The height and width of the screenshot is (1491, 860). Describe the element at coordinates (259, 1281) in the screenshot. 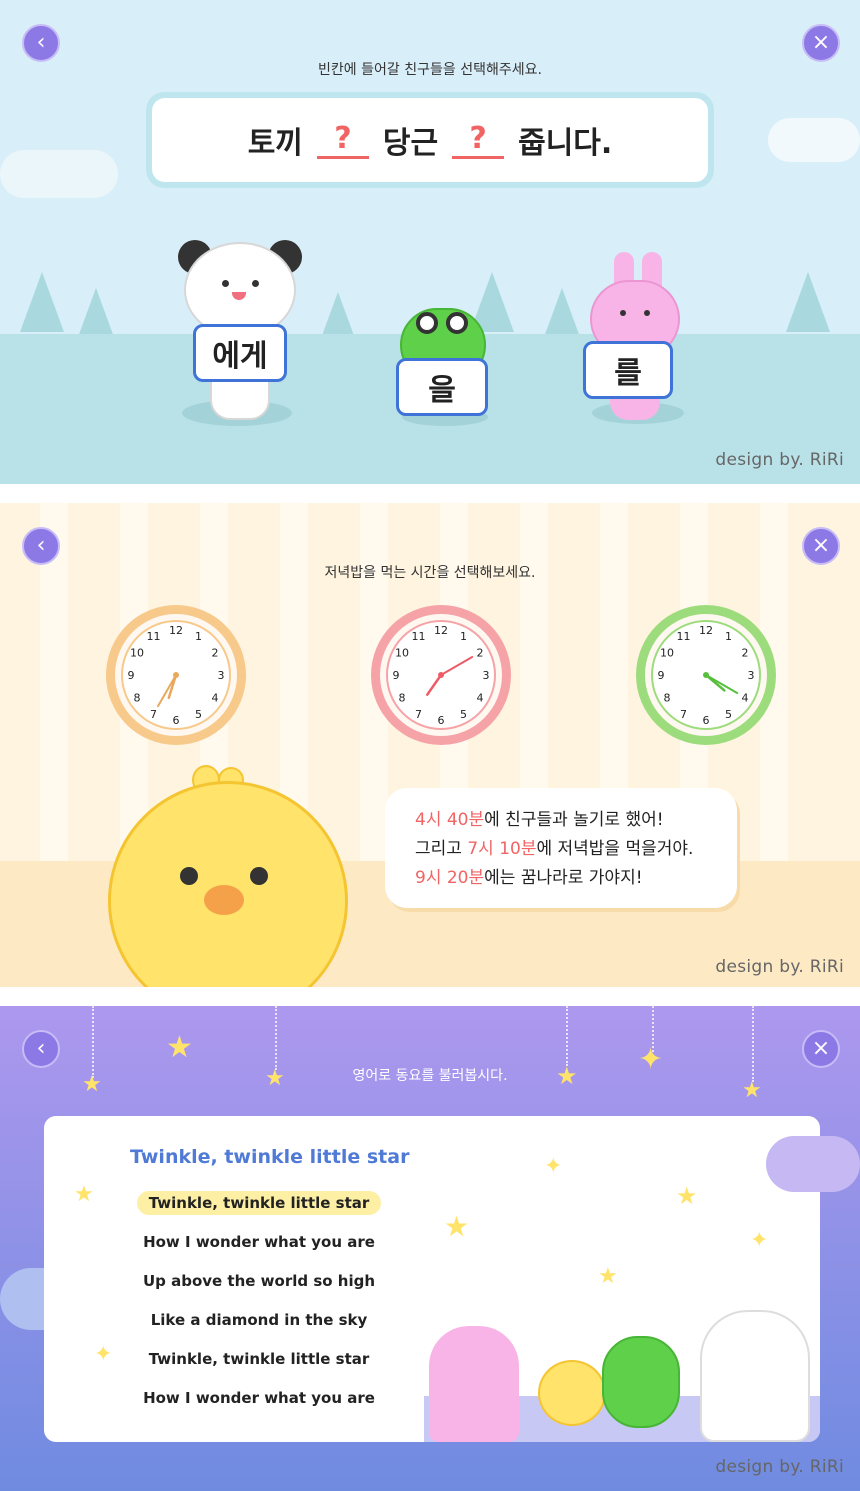

I see `lyric-line: Up above the world so high` at that location.